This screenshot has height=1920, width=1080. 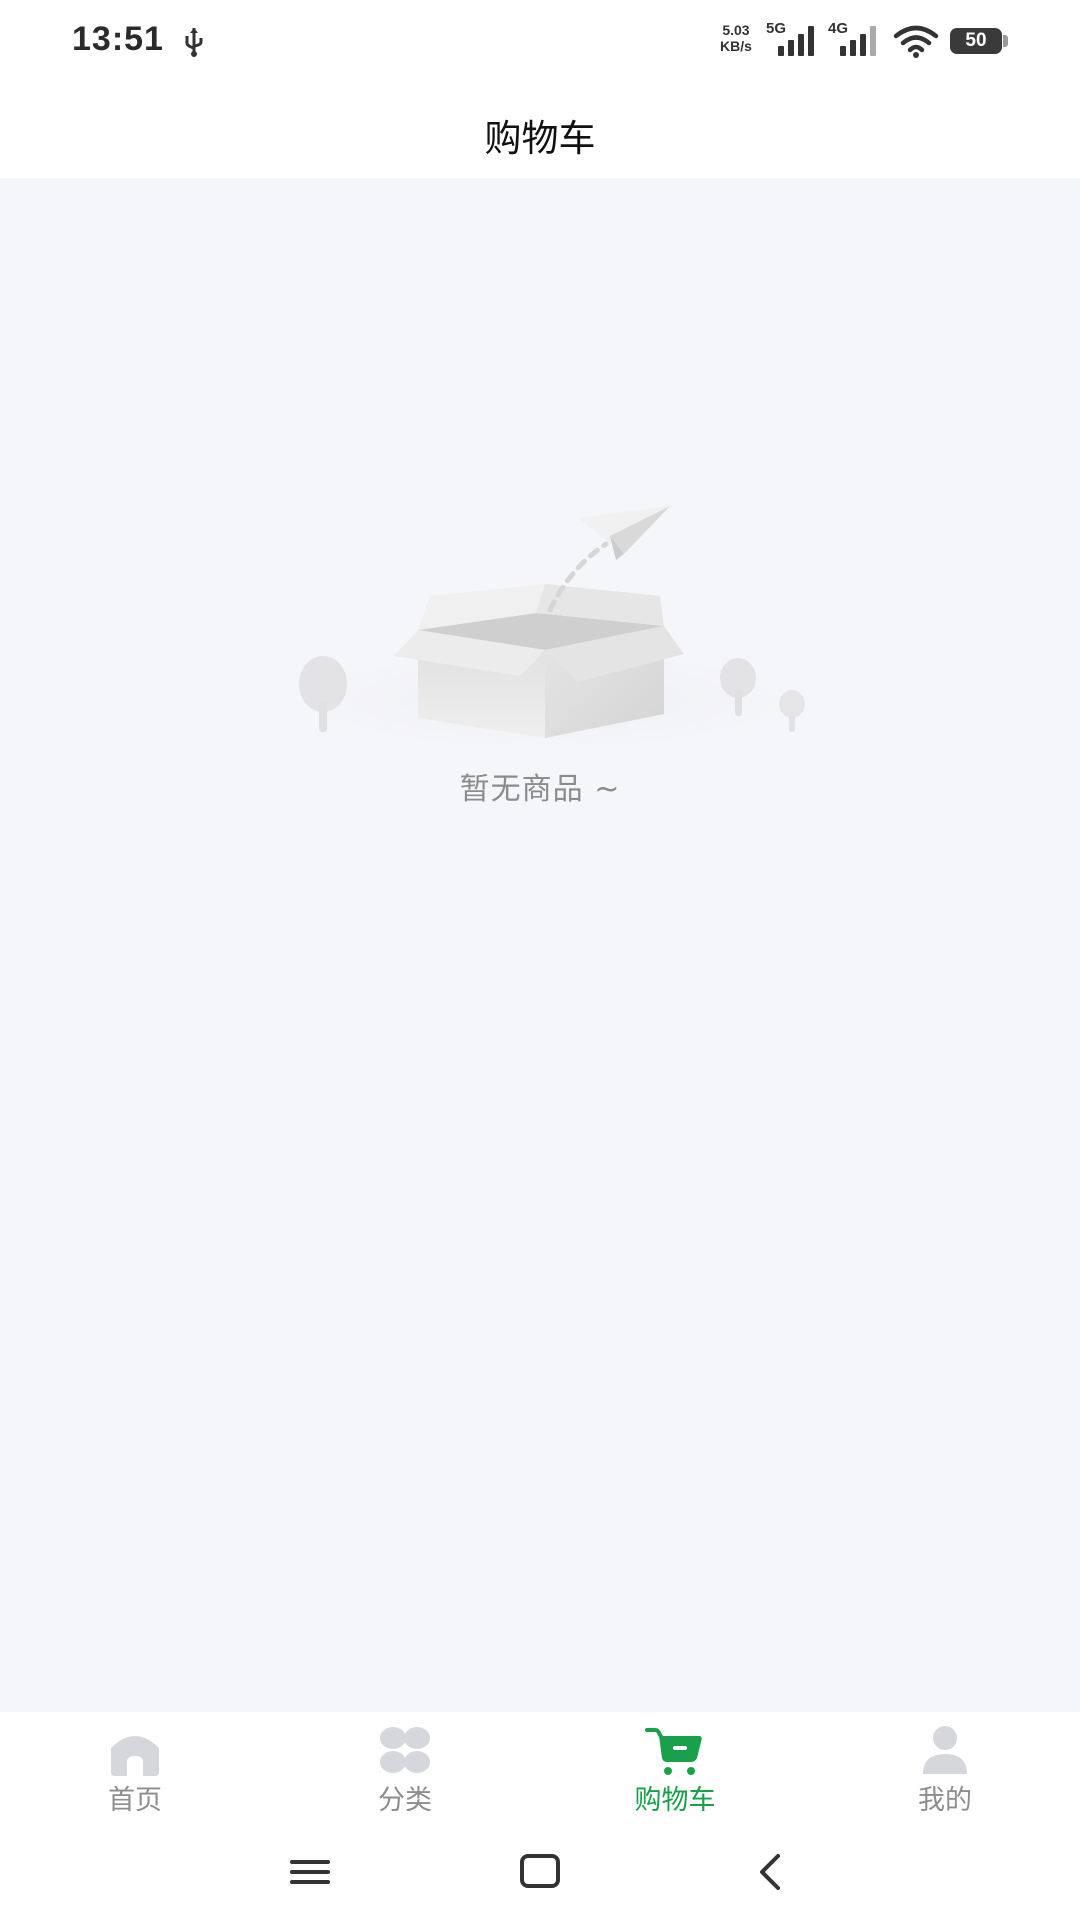 What do you see at coordinates (545, 634) in the screenshot?
I see `empty-box-illustration` at bounding box center [545, 634].